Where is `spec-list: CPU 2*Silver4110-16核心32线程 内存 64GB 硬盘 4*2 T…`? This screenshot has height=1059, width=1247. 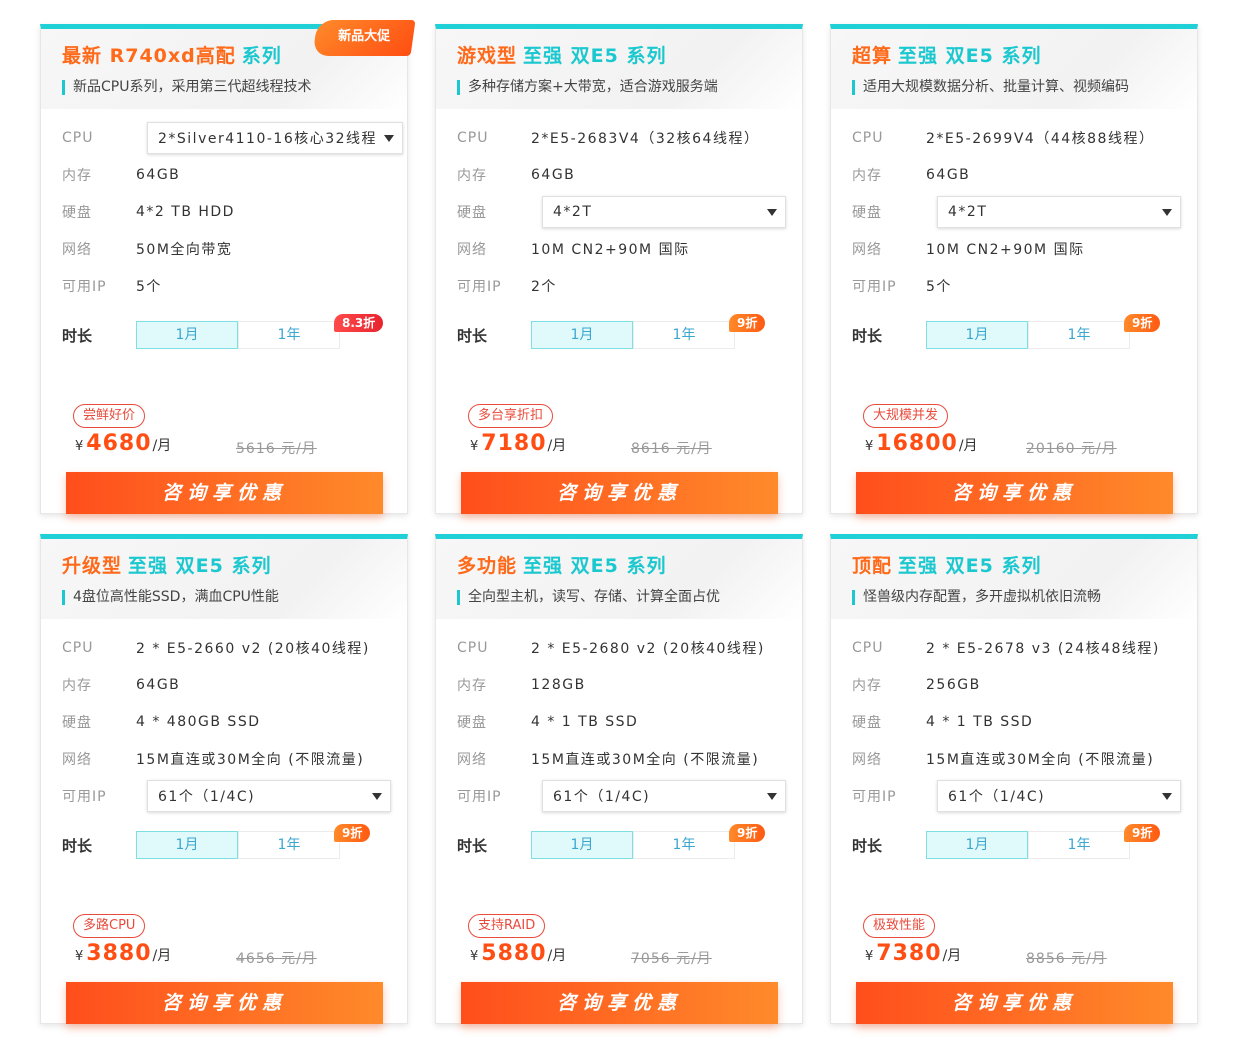 spec-list: CPU 2*Silver4110-16核心32线程 内存 64GB 硬盘 4*2 T… is located at coordinates (224, 239).